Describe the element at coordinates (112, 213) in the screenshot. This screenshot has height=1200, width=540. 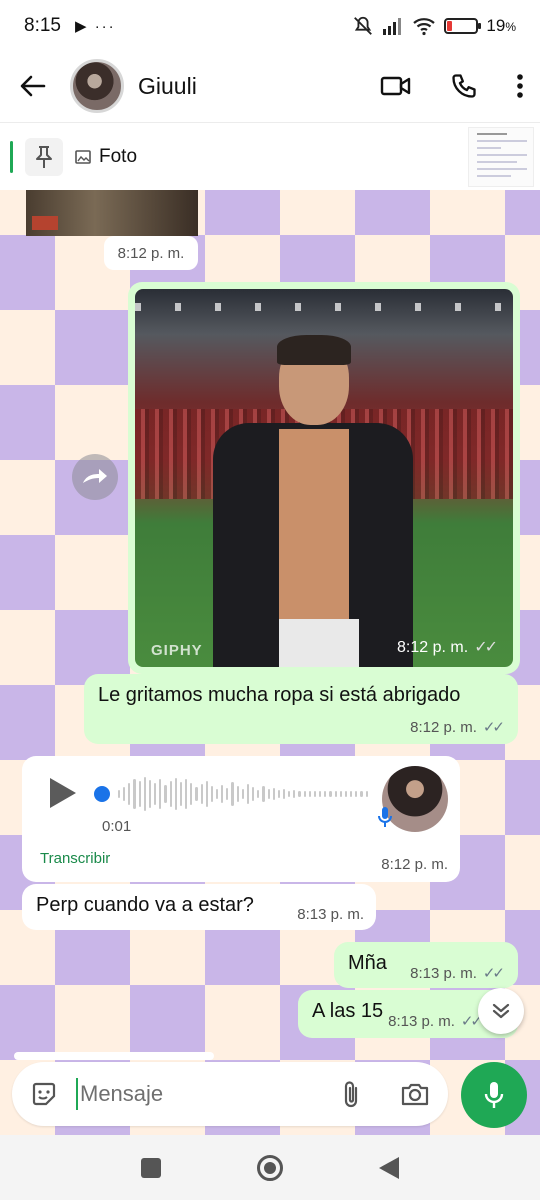
I see `photo-message-thumbnail` at that location.